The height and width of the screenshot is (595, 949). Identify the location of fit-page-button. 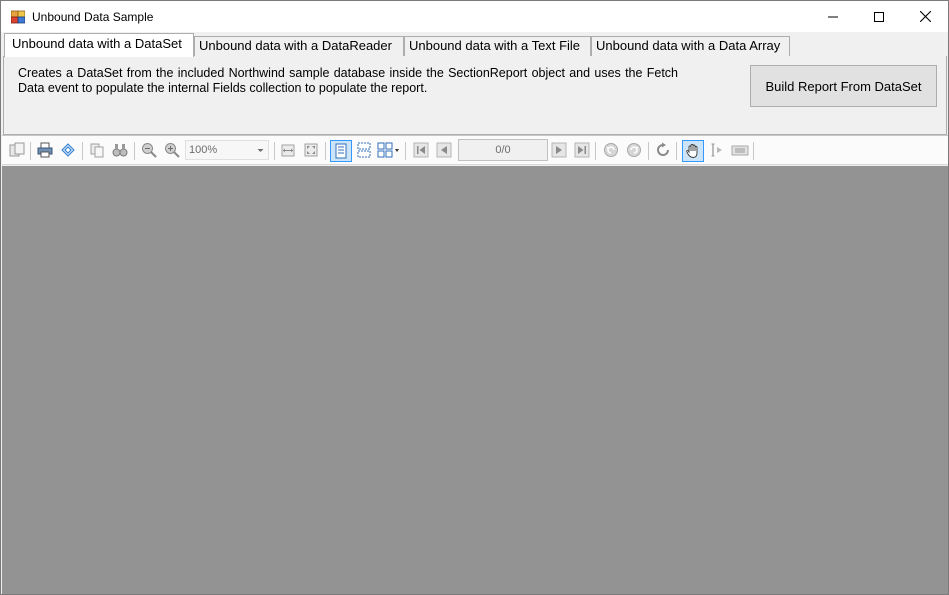
(311, 150).